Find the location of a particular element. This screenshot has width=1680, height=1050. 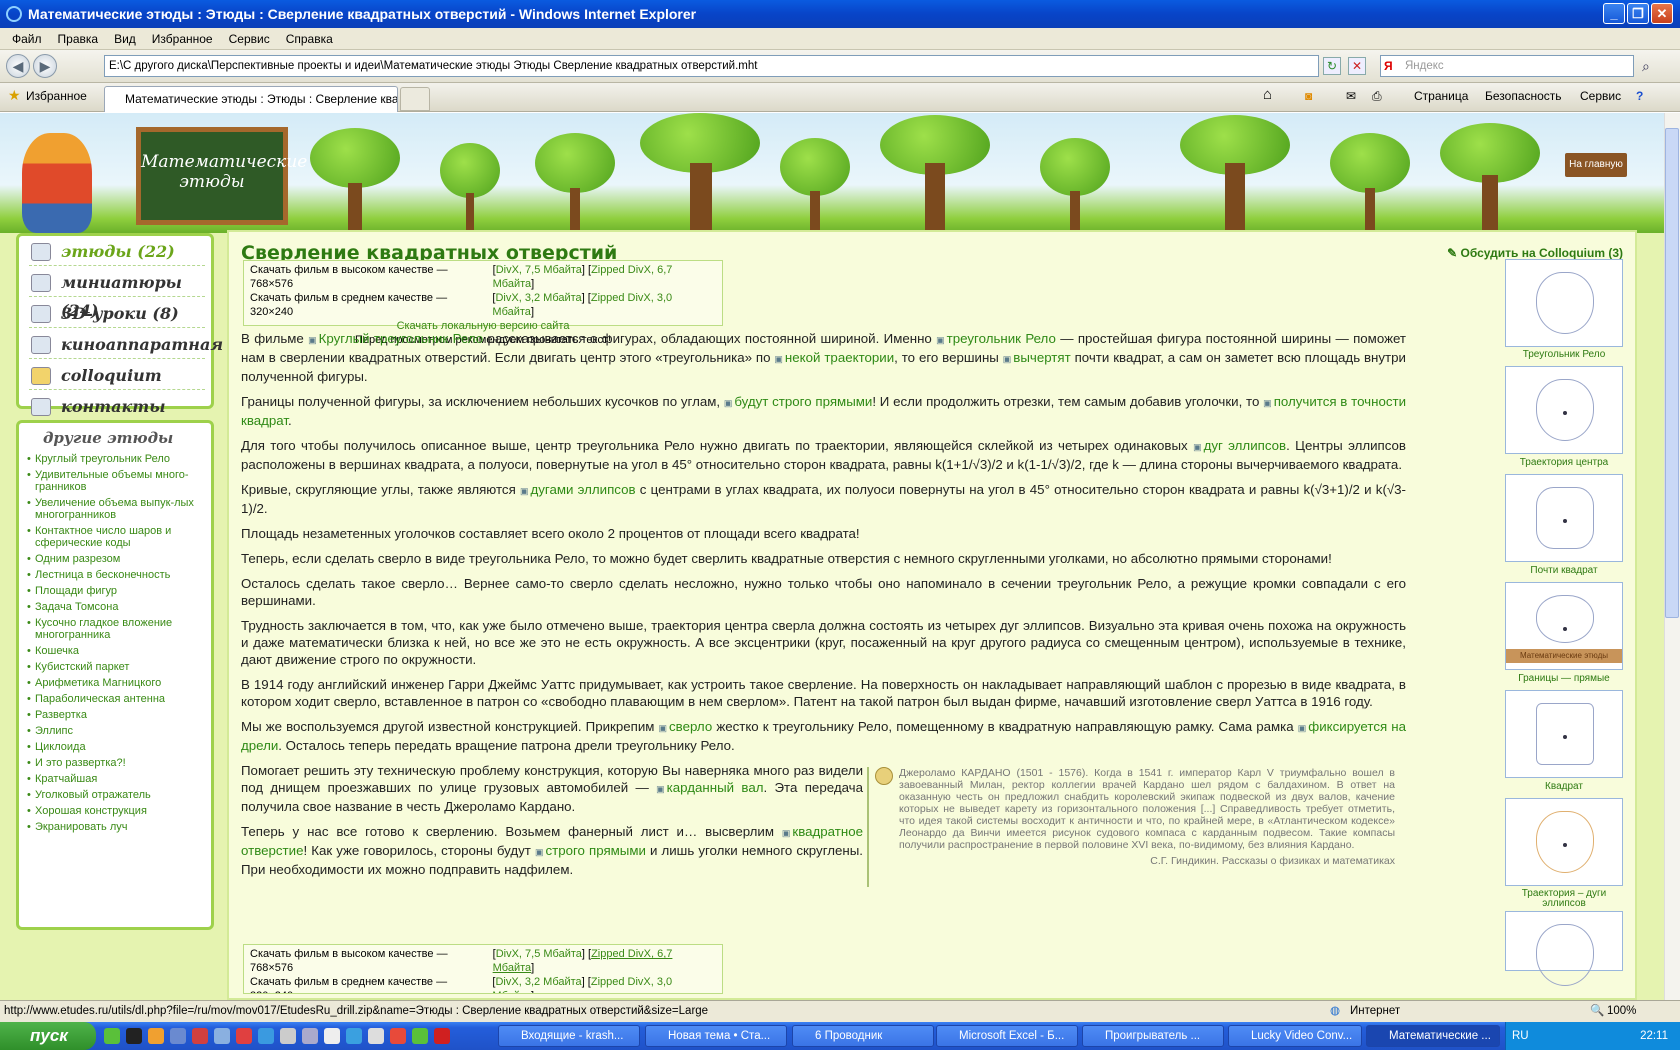

page-menu: Страница is located at coordinates (1441, 96).